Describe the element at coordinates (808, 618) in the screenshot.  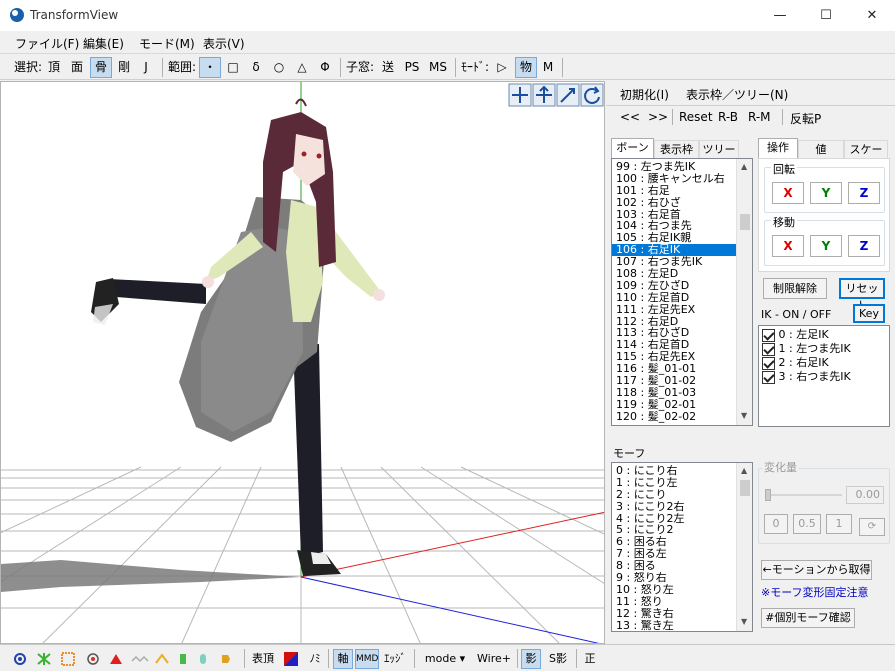
I see `individual-morph-check-button: #個別モーフ確認` at that location.